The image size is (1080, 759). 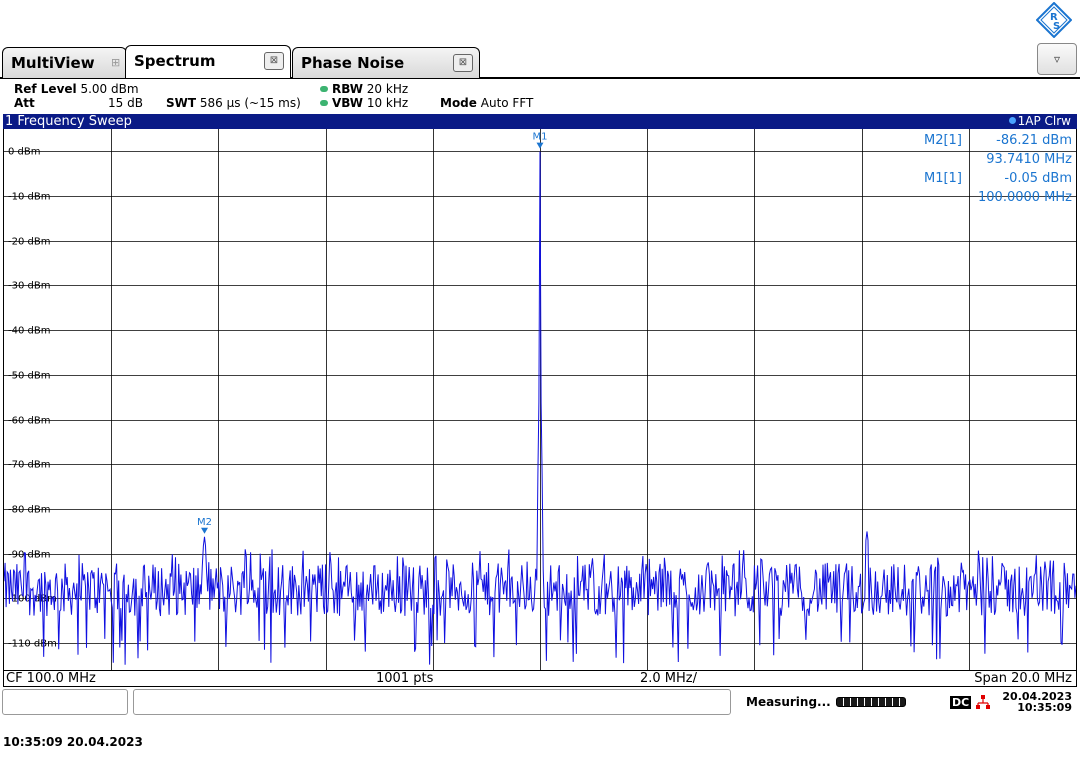 What do you see at coordinates (109, 89) in the screenshot?
I see `ref-level-value: 5.00 dBm` at bounding box center [109, 89].